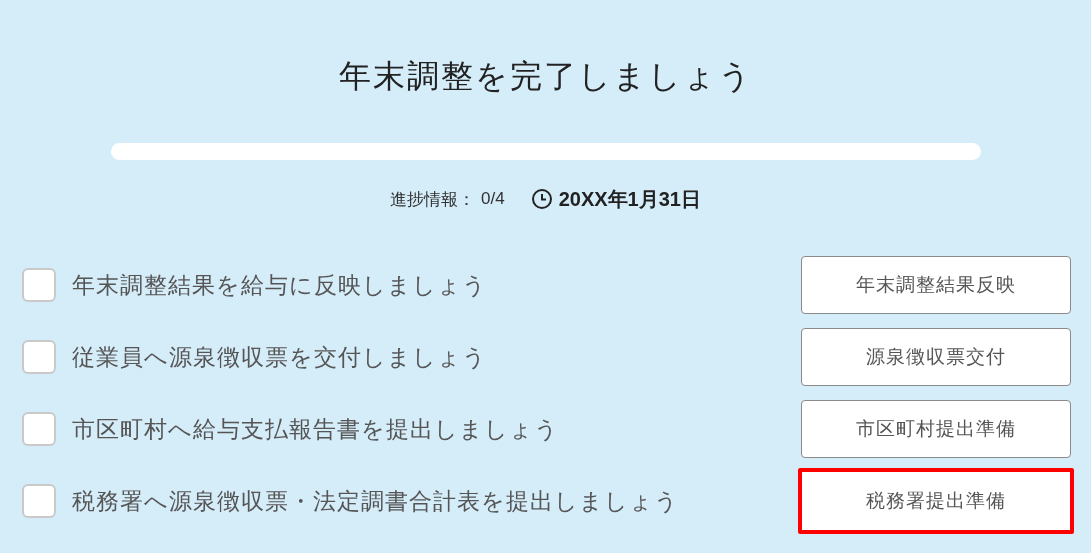 The height and width of the screenshot is (553, 1091). I want to click on task-label: 従業員へ源泉徴収票を交付しましょう, so click(280, 357).